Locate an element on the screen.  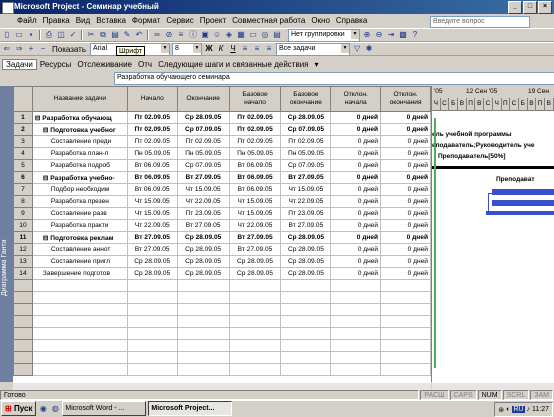
print-icon: ⎙ is located at coordinates (49, 35).